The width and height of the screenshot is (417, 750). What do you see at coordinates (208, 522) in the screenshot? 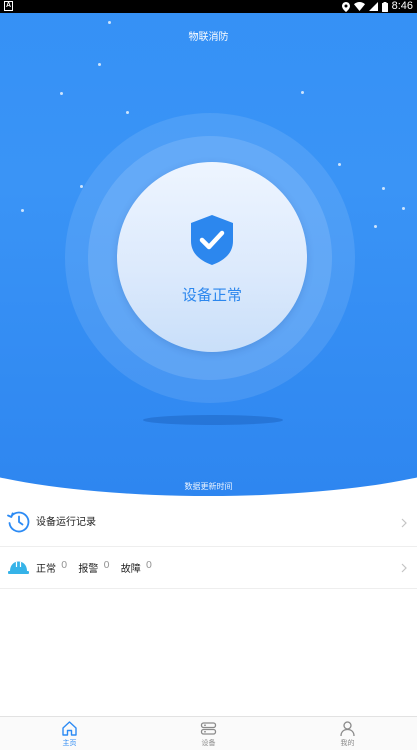
I see `run-records-row: 设备运行记录` at bounding box center [208, 522].